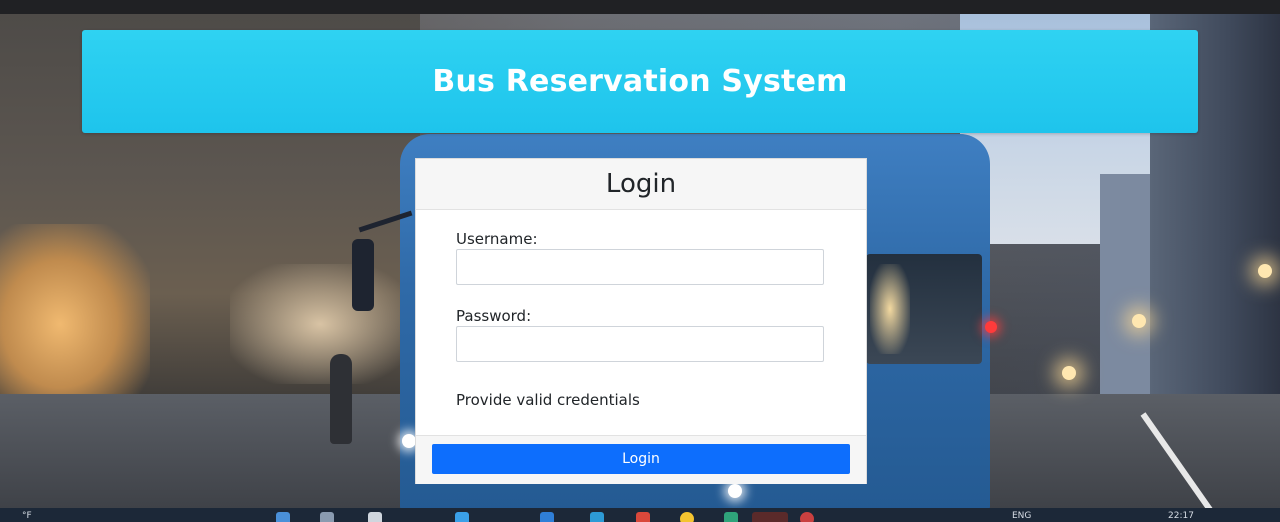 Image resolution: width=1280 pixels, height=522 pixels. What do you see at coordinates (597, 517) in the screenshot?
I see `mail-icon` at bounding box center [597, 517].